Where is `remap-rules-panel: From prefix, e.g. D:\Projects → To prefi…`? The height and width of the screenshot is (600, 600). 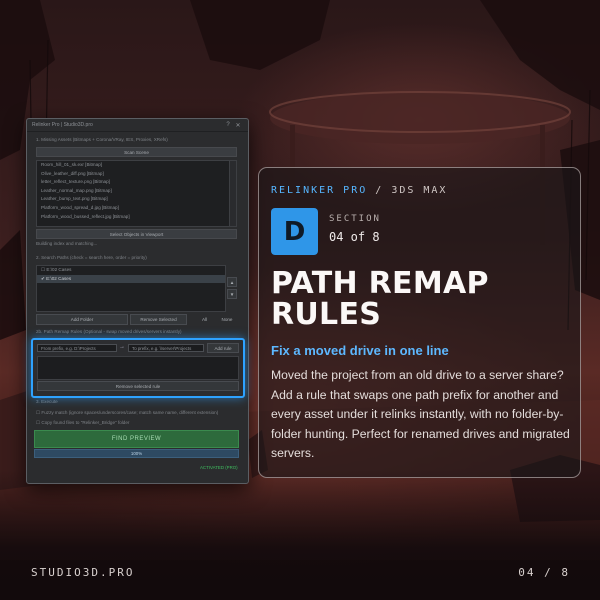 remap-rules-panel: From prefix, e.g. D:\Projects → To prefi… is located at coordinates (138, 368).